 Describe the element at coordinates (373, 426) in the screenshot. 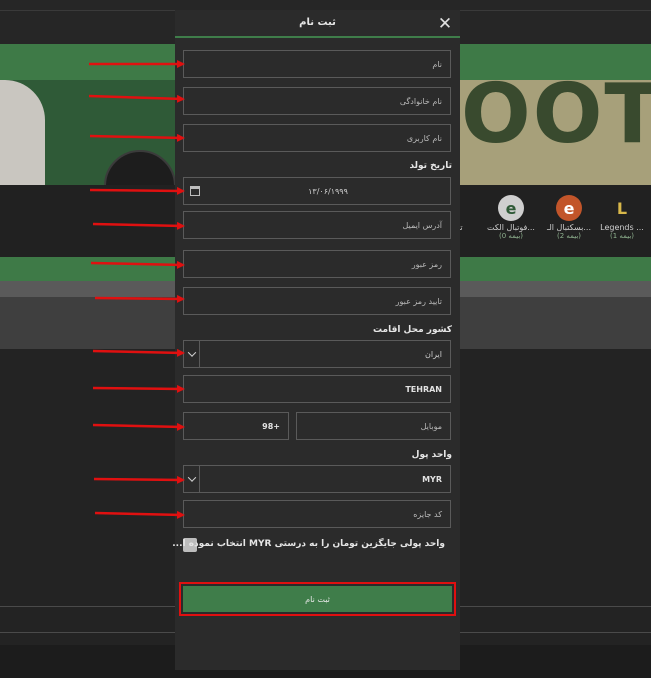

I see `mobile-input: موبایل` at that location.